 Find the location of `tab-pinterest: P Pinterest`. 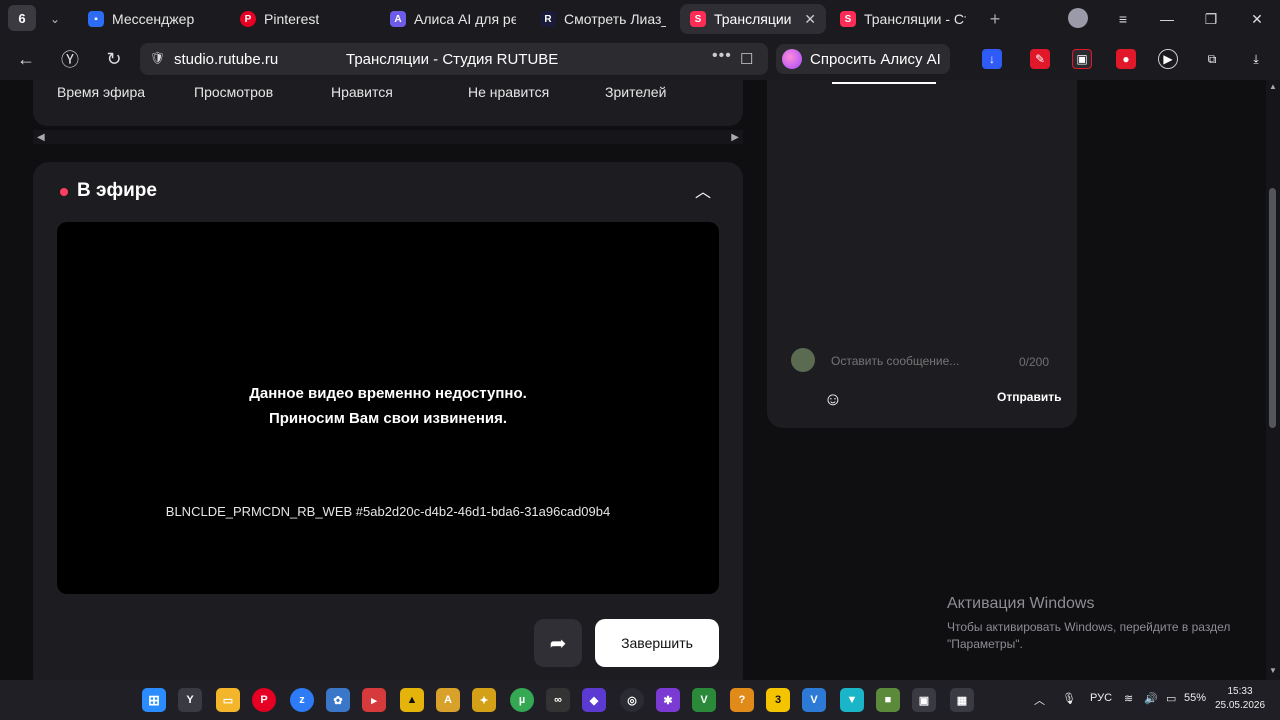

tab-pinterest: P Pinterest is located at coordinates (303, 19).